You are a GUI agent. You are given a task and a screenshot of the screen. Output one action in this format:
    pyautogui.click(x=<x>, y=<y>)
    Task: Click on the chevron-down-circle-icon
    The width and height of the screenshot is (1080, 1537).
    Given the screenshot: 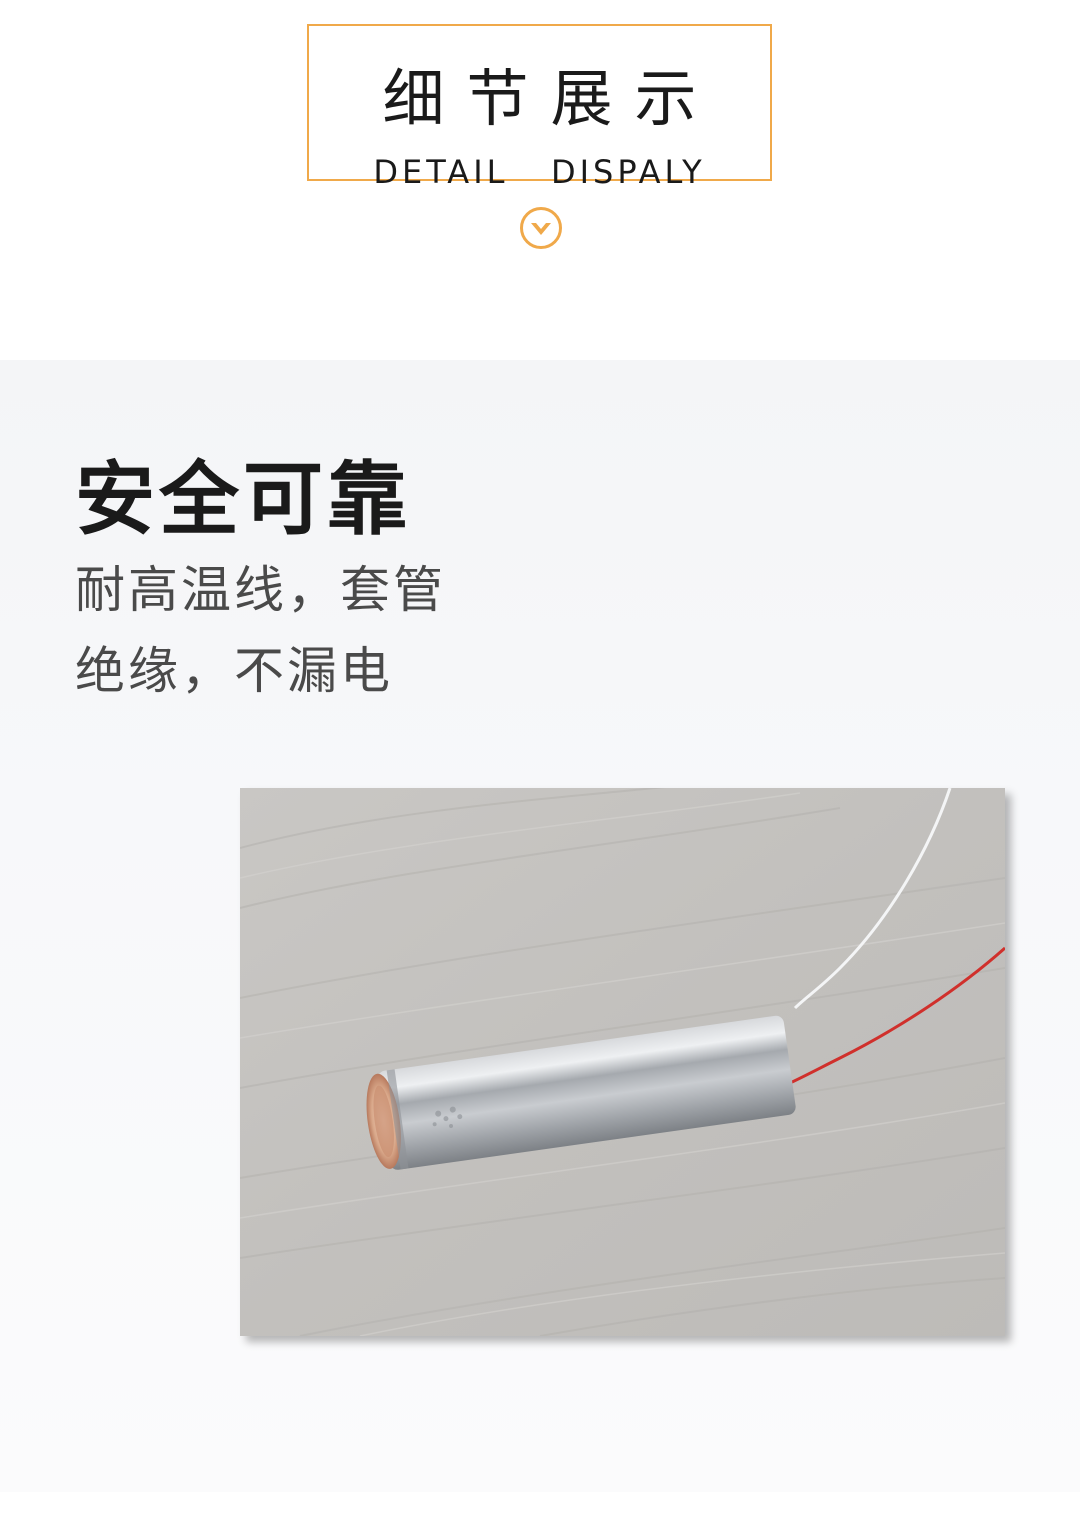 What is the action you would take?
    pyautogui.click(x=541, y=228)
    